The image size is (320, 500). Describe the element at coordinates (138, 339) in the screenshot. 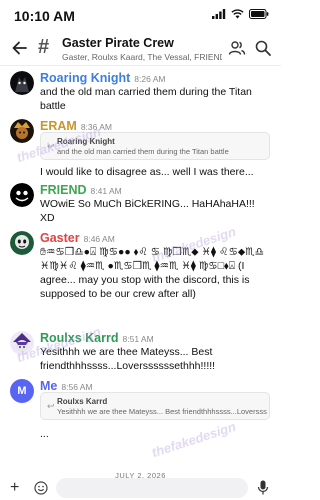

I see `message-time: 8:51 AM` at that location.